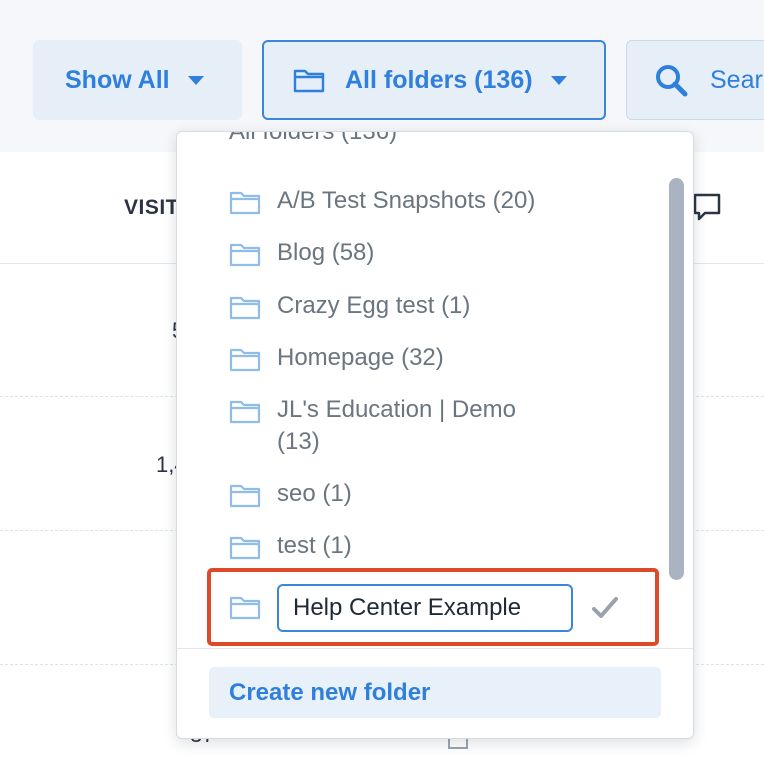 This screenshot has height=772, width=764. What do you see at coordinates (695, 80) in the screenshot?
I see `search-button: Sear` at bounding box center [695, 80].